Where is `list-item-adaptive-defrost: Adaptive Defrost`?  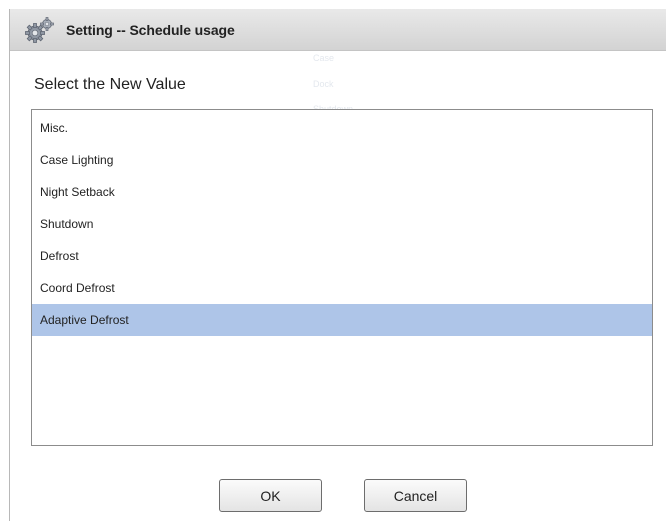
list-item-adaptive-defrost: Adaptive Defrost is located at coordinates (342, 320).